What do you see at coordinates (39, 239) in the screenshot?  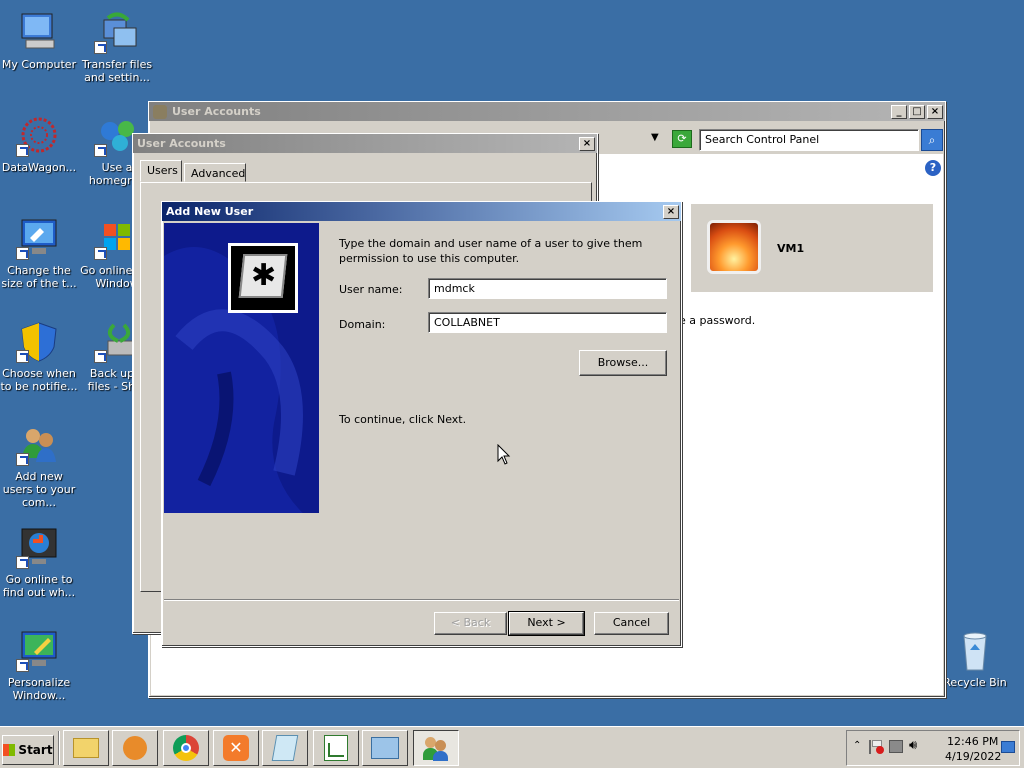 I see `display-icon` at bounding box center [39, 239].